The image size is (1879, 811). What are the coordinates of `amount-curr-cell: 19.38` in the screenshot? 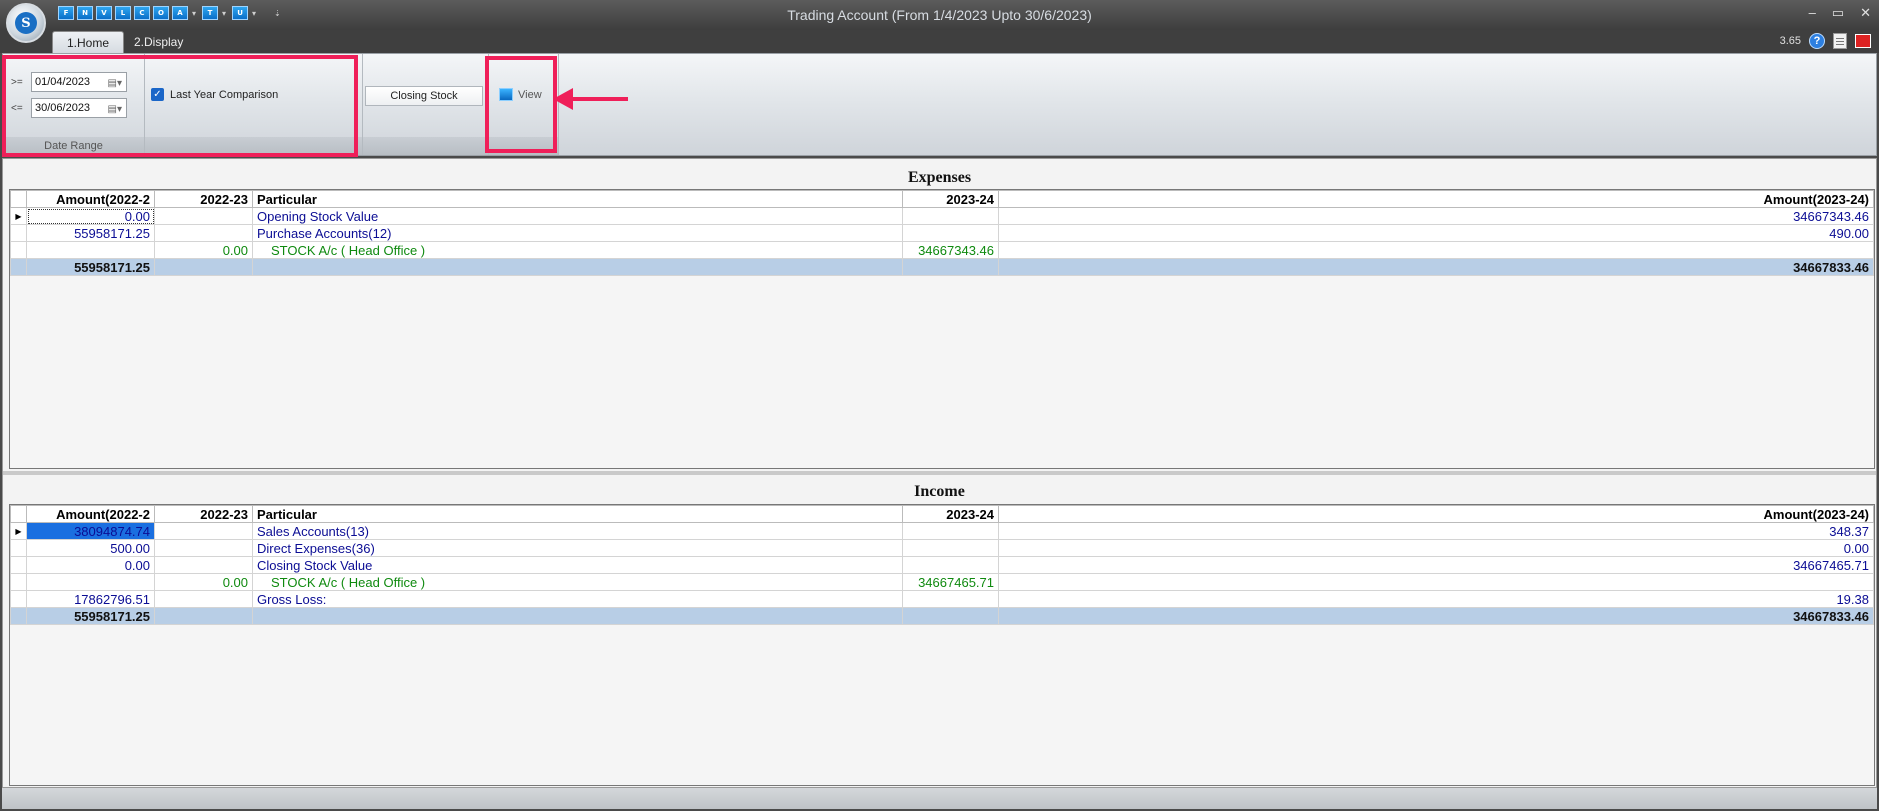 It's located at (1436, 599).